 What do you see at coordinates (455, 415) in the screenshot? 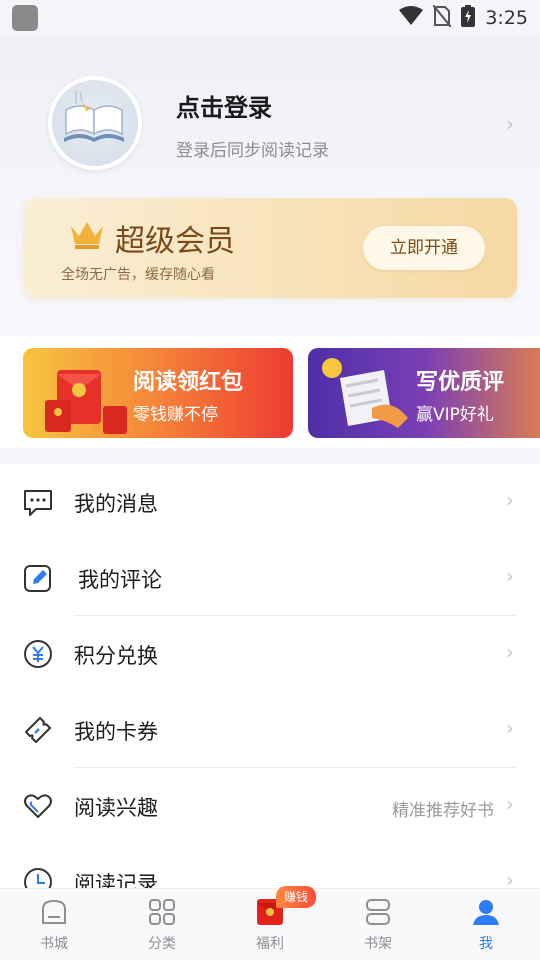
I see `banner-subtitle: 赢VIP好礼` at bounding box center [455, 415].